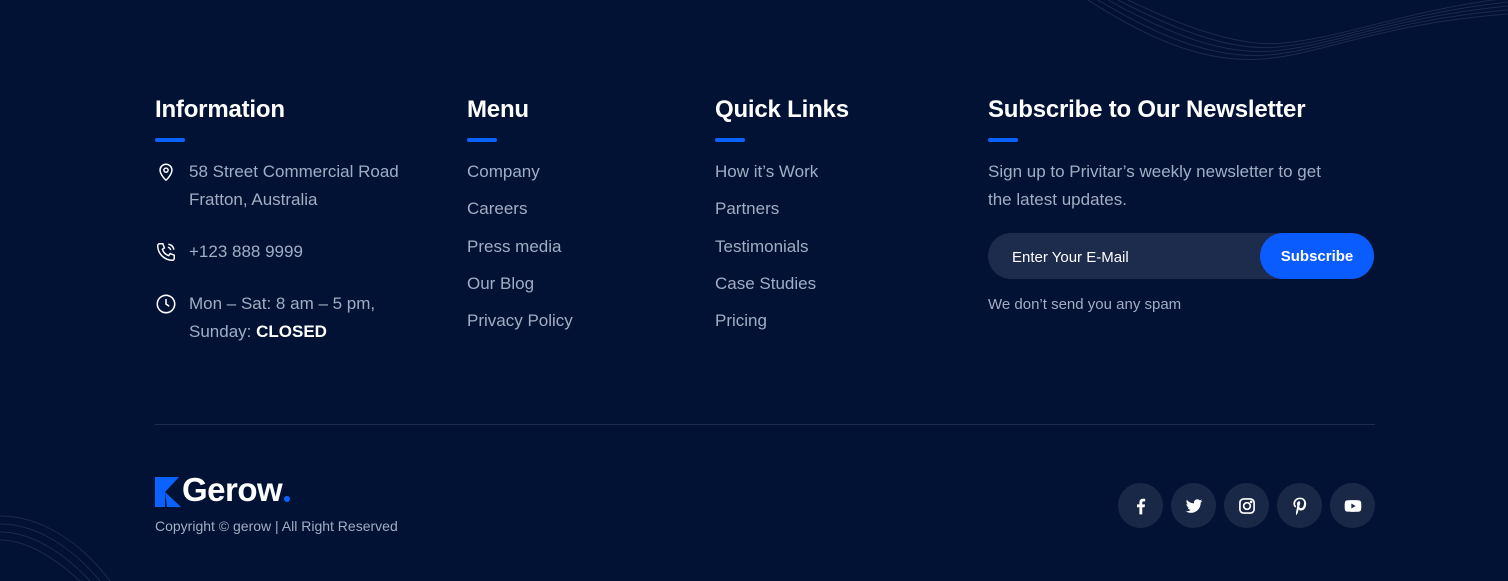 The width and height of the screenshot is (1508, 581). I want to click on facebook-button, so click(1140, 505).